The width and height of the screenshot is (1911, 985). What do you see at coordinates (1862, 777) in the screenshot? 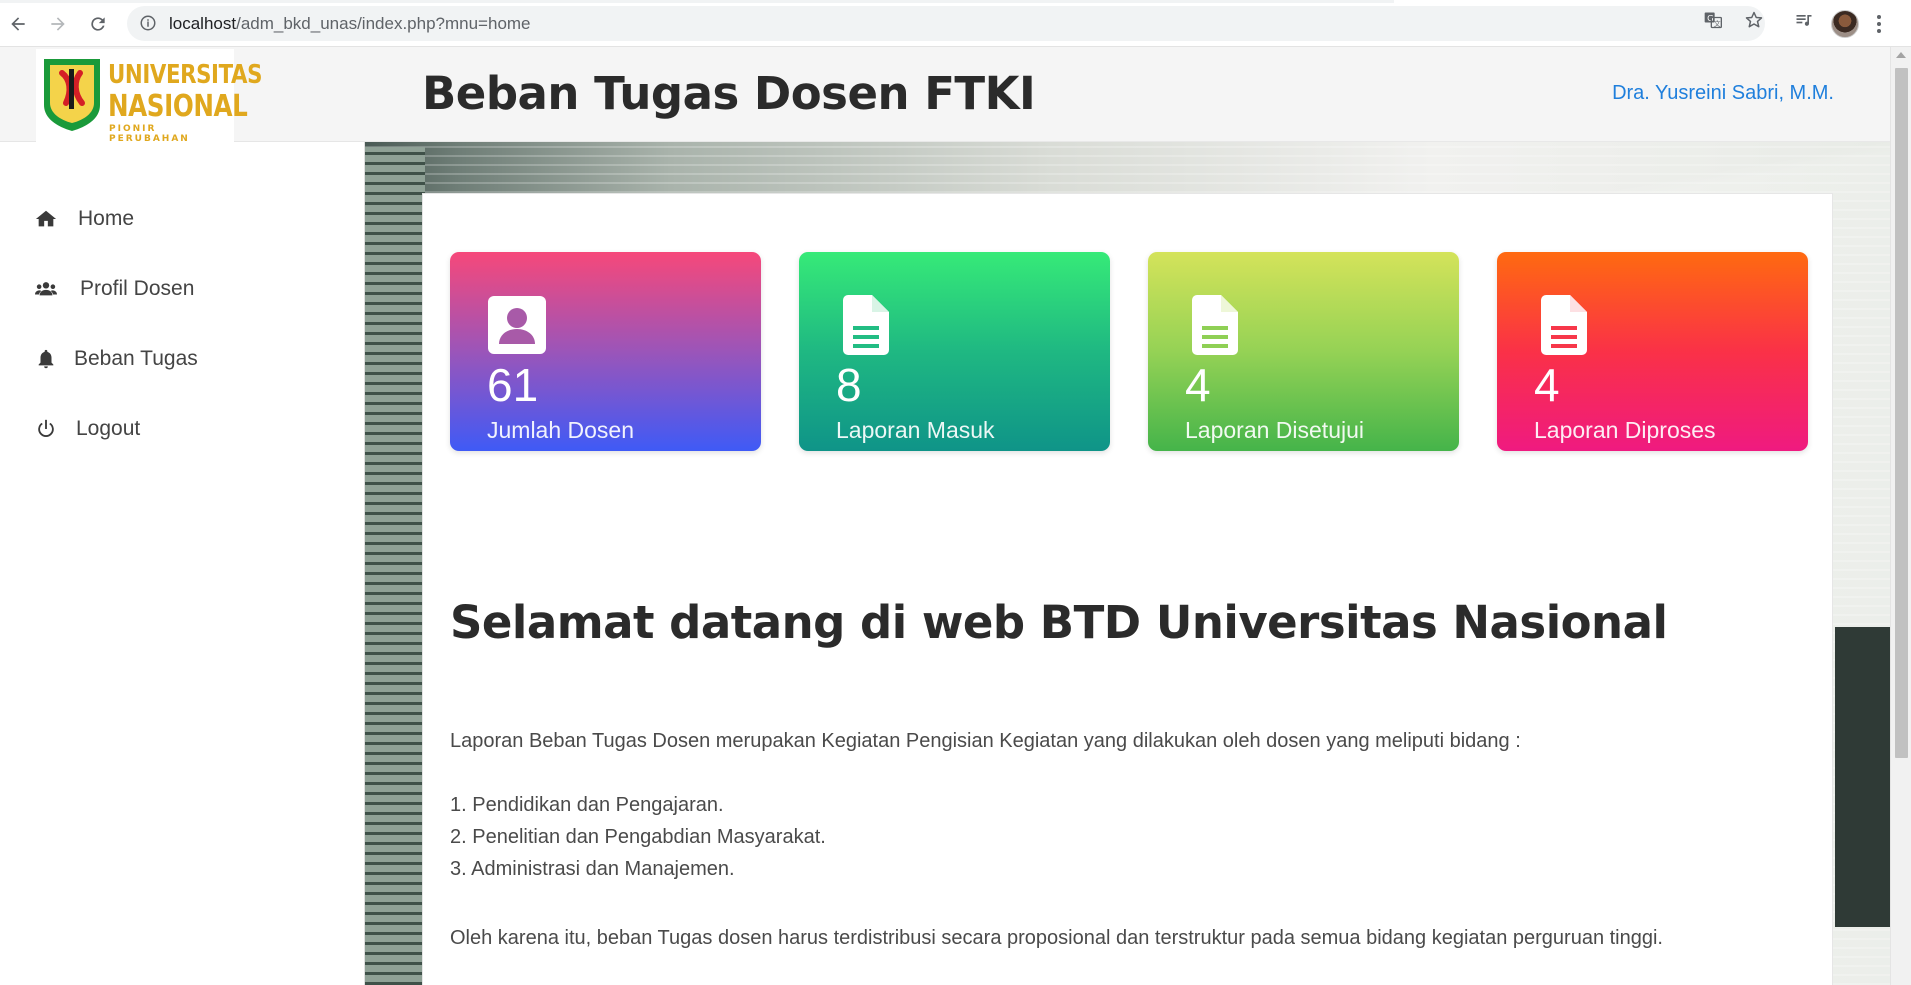
I see `background-sign` at bounding box center [1862, 777].